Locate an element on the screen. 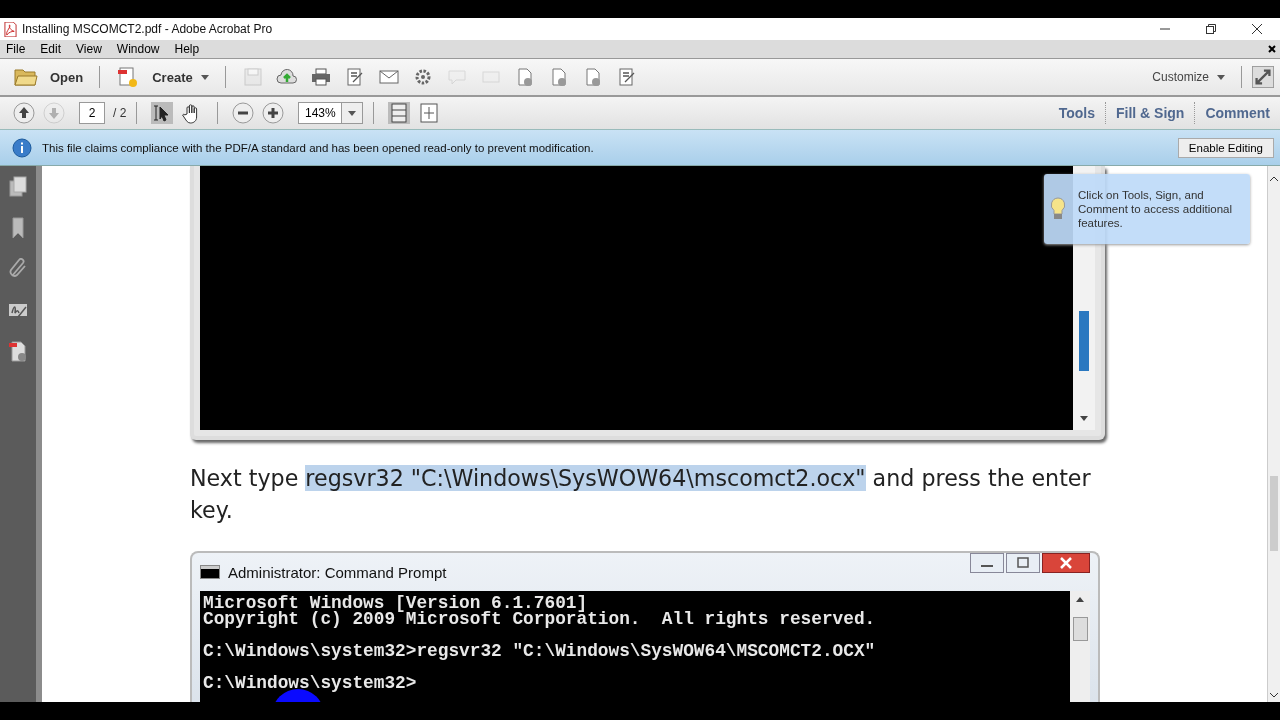 Image resolution: width=1280 pixels, height=720 pixels. maximize-icon is located at coordinates (1023, 563).